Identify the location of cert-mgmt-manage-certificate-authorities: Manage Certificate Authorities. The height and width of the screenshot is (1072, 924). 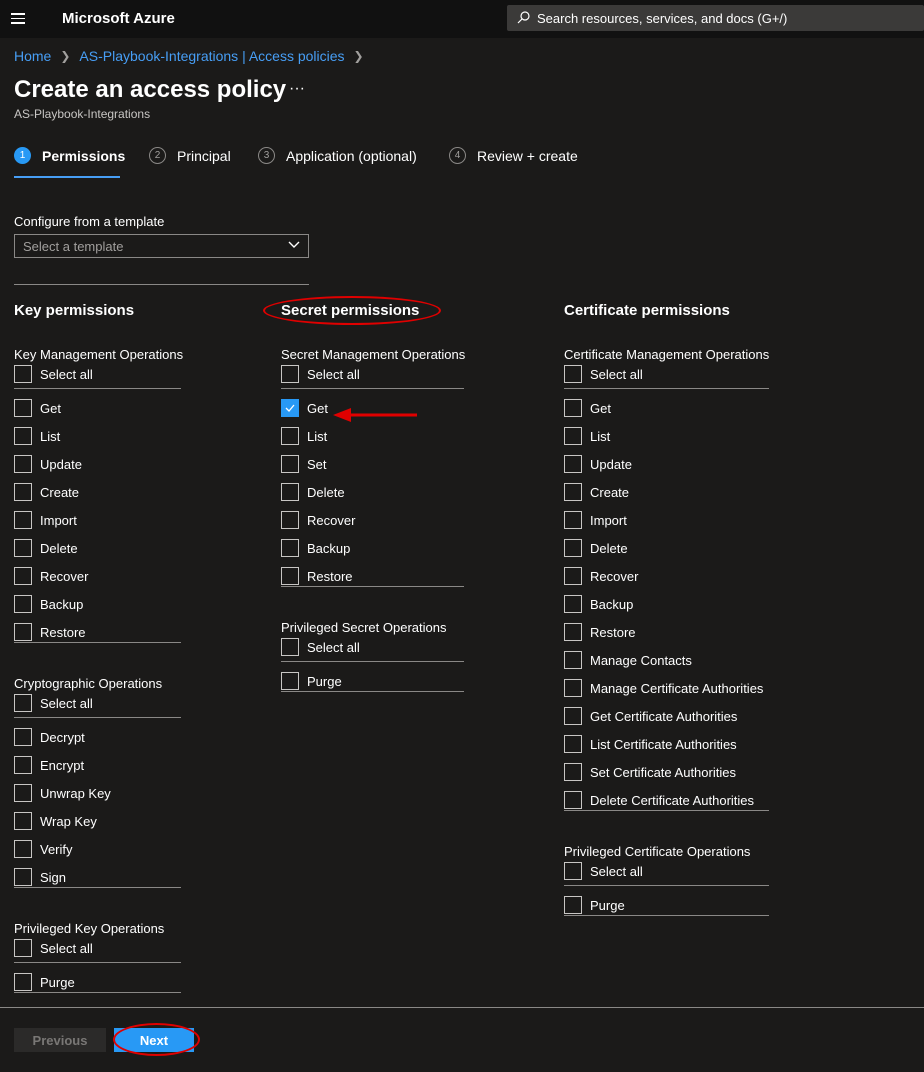
(663, 688).